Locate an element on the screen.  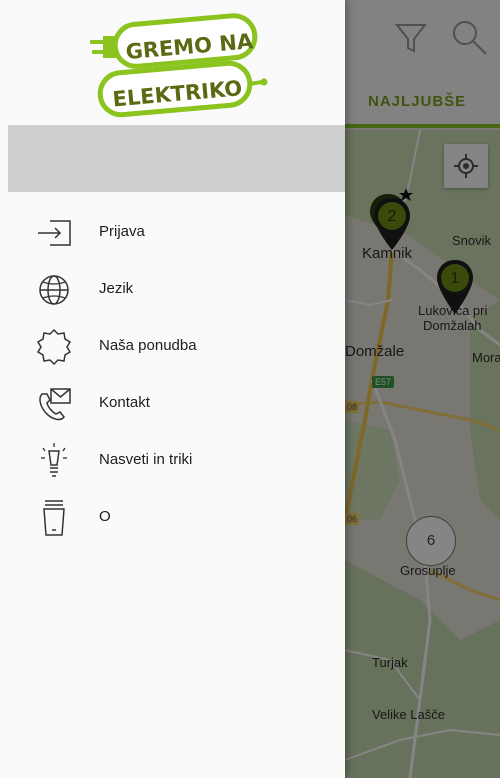
info-icon is located at coordinates (54, 518).